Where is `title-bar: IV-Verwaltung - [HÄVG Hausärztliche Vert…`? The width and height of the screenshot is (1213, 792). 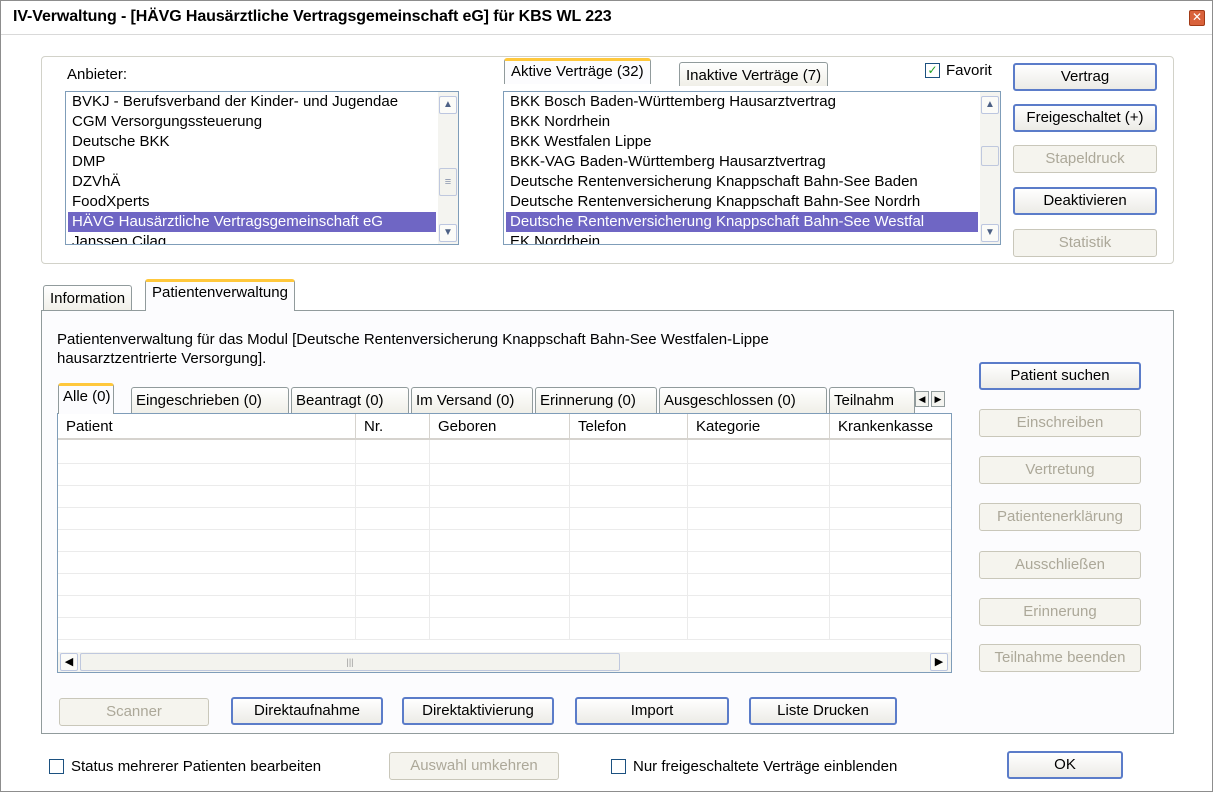
title-bar: IV-Verwaltung - [HÄVG Hausärztliche Vert… is located at coordinates (606, 18).